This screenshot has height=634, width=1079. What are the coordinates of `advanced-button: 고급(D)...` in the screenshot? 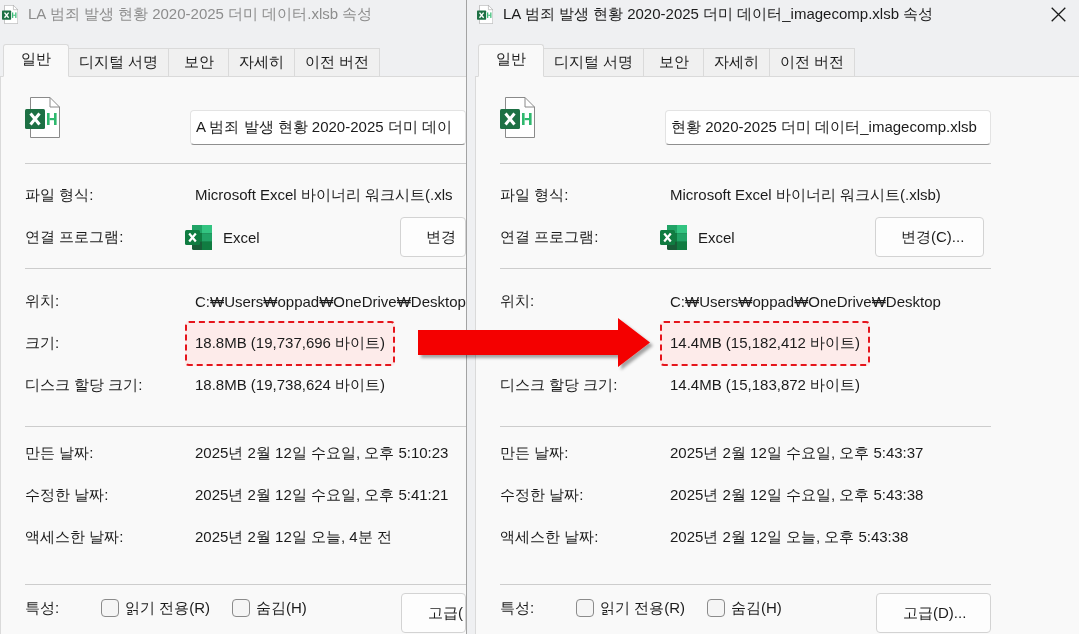 It's located at (933, 613).